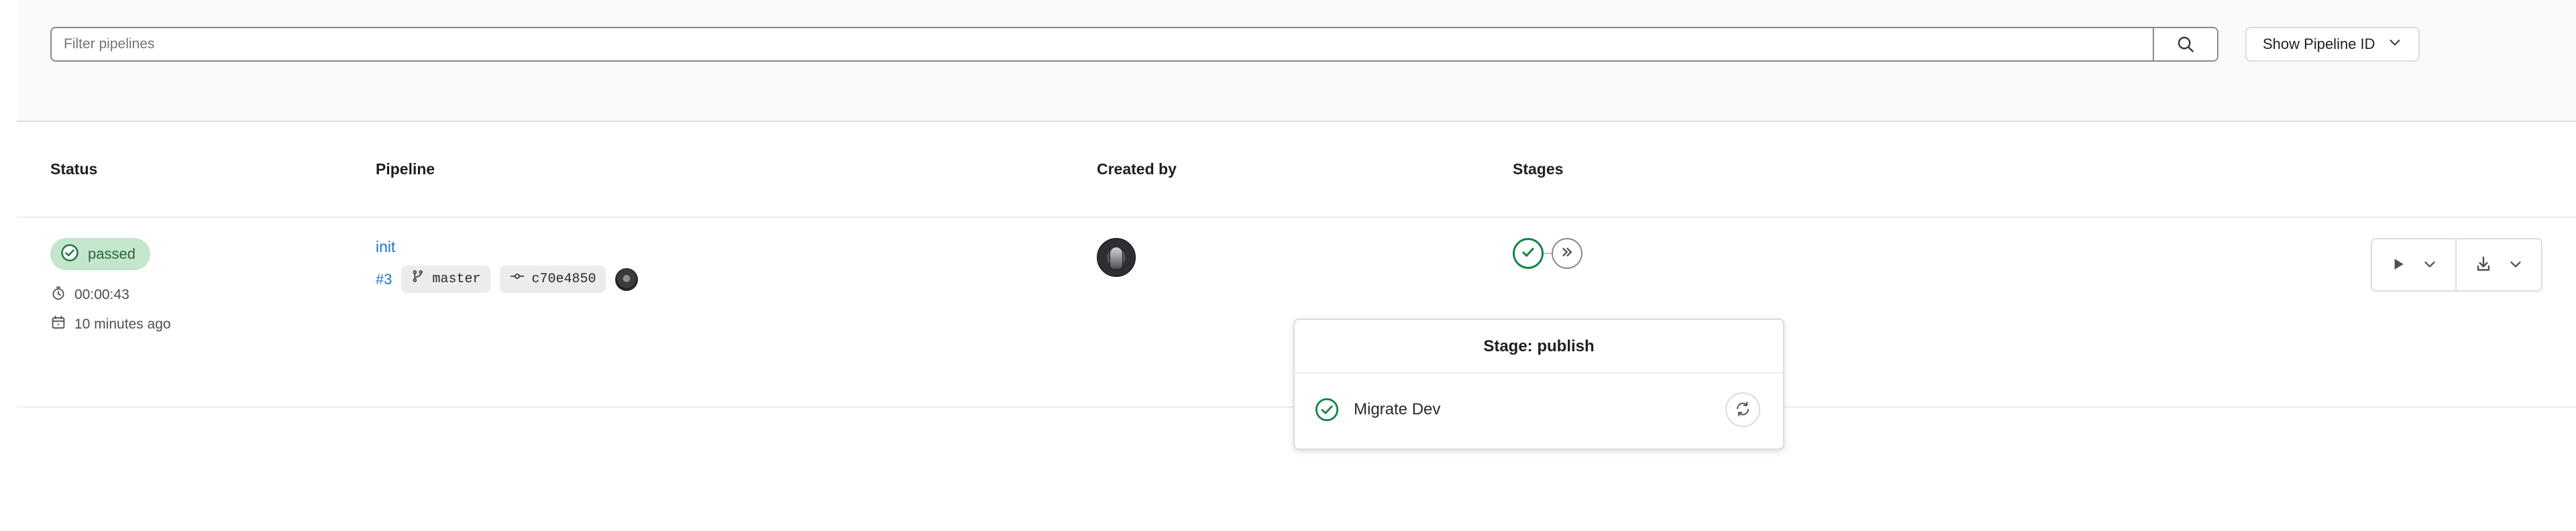 The width and height of the screenshot is (2576, 531). Describe the element at coordinates (1305, 257) in the screenshot. I see `cell-created-by` at that location.